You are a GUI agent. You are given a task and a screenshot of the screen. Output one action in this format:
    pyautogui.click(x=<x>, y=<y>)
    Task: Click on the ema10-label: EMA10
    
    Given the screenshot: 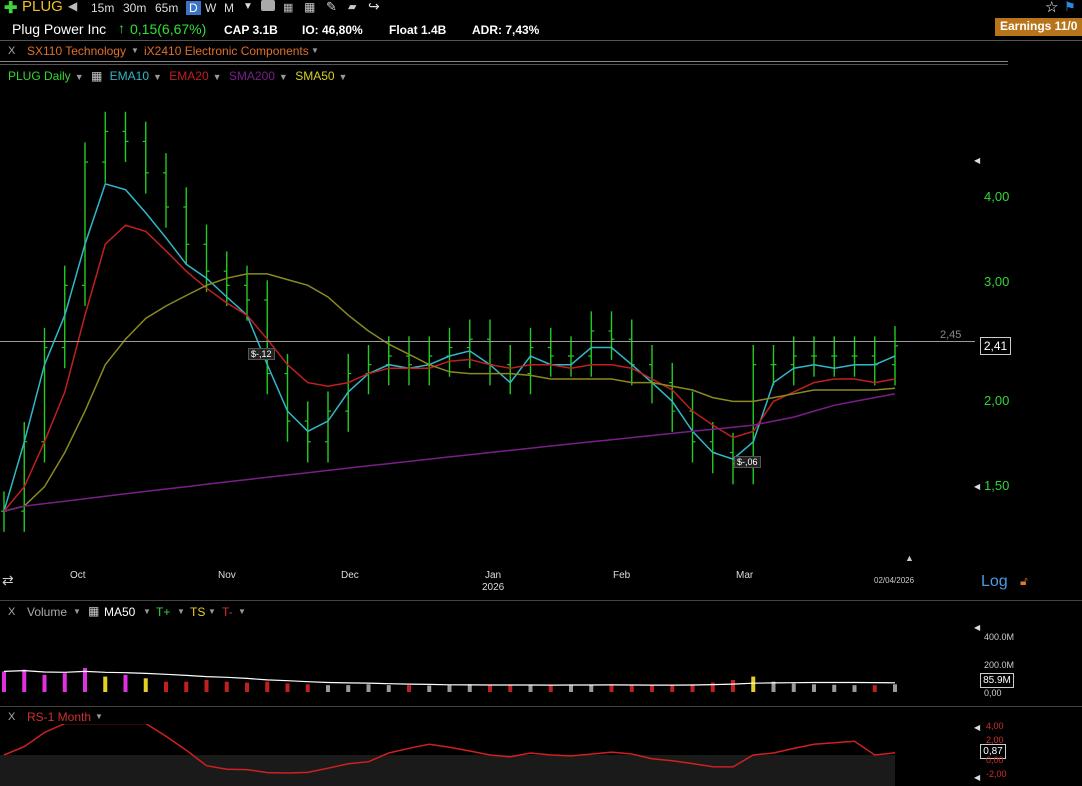 What is the action you would take?
    pyautogui.click(x=129, y=76)
    